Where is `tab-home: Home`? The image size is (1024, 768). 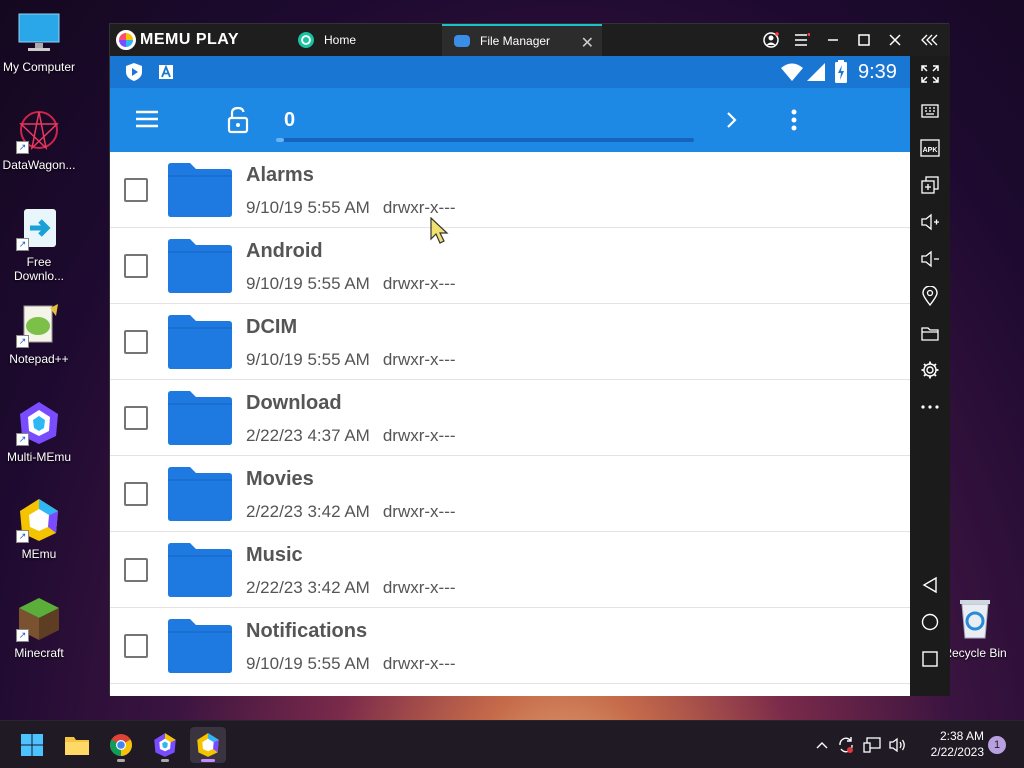
tab-home: Home is located at coordinates (364, 40).